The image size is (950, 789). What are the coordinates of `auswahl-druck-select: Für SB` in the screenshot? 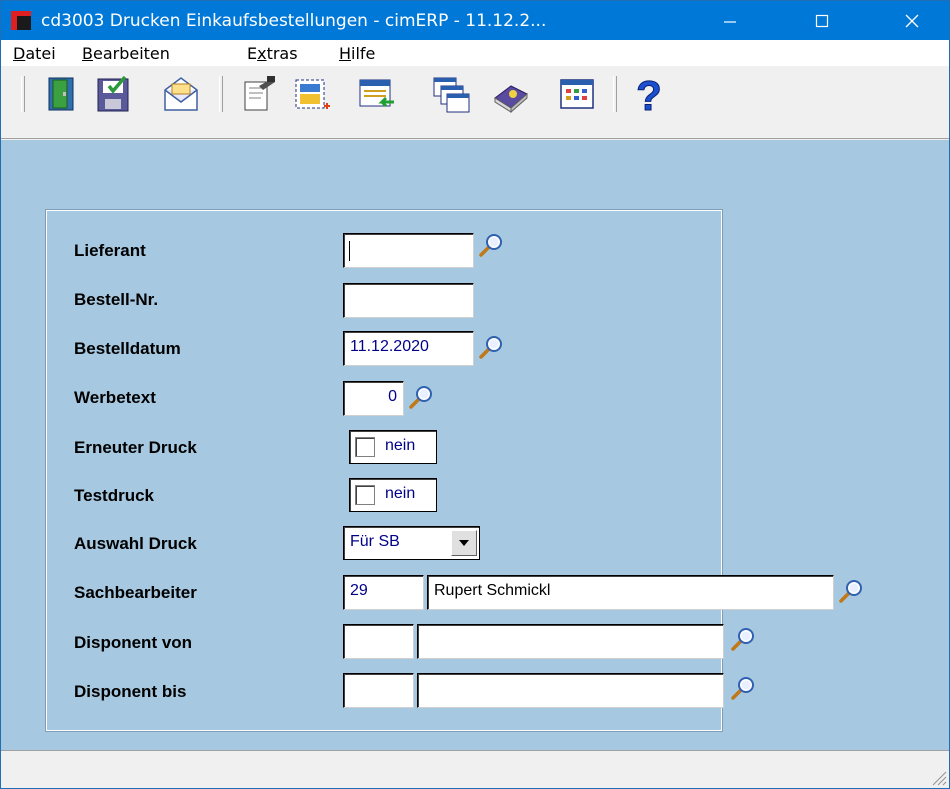 It's located at (411, 543).